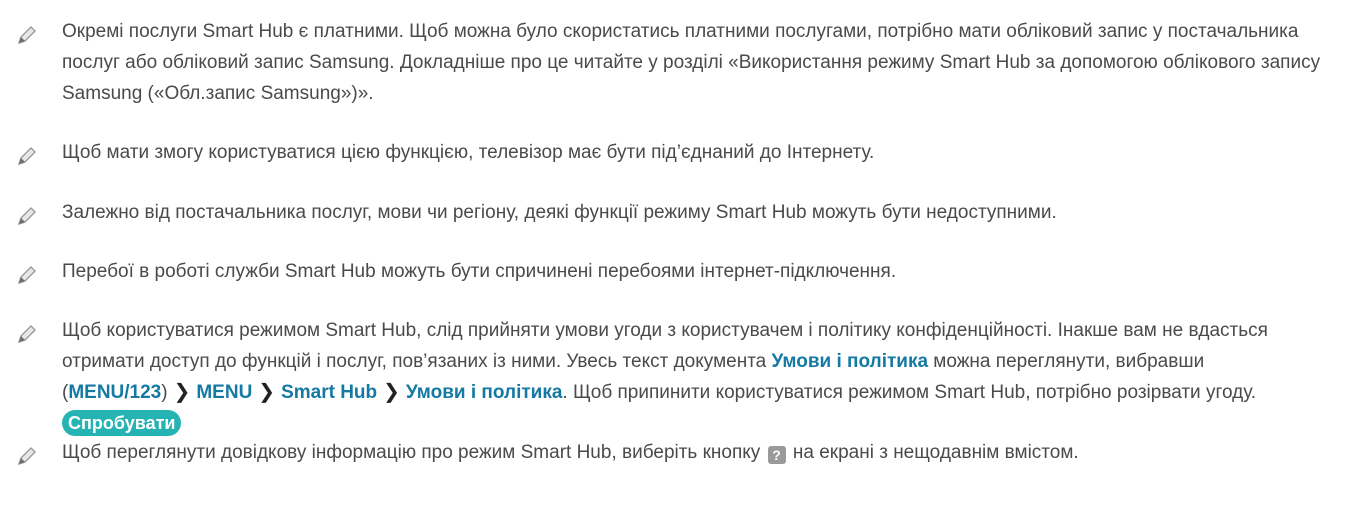  What do you see at coordinates (224, 392) in the screenshot?
I see `path-menu: MENU` at bounding box center [224, 392].